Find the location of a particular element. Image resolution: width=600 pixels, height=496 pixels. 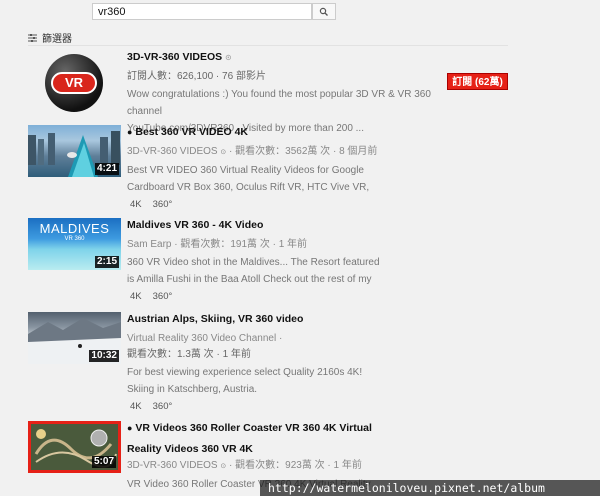

video-duration: 5:07 is located at coordinates (103, 462).